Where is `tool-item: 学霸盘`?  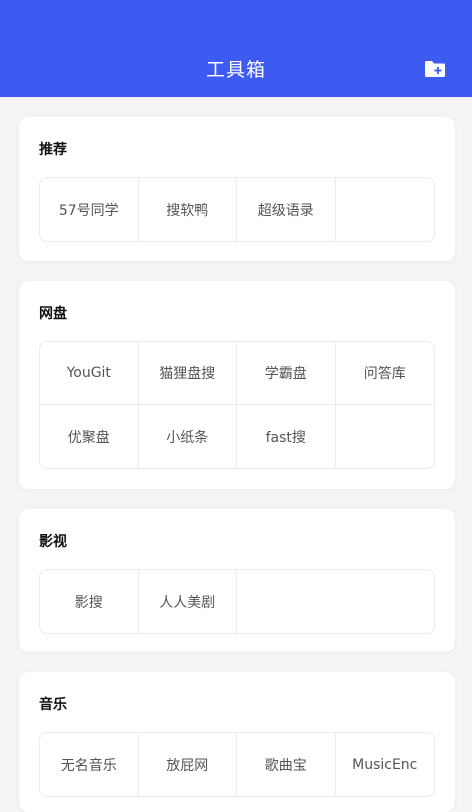 tool-item: 学霸盘 is located at coordinates (286, 373).